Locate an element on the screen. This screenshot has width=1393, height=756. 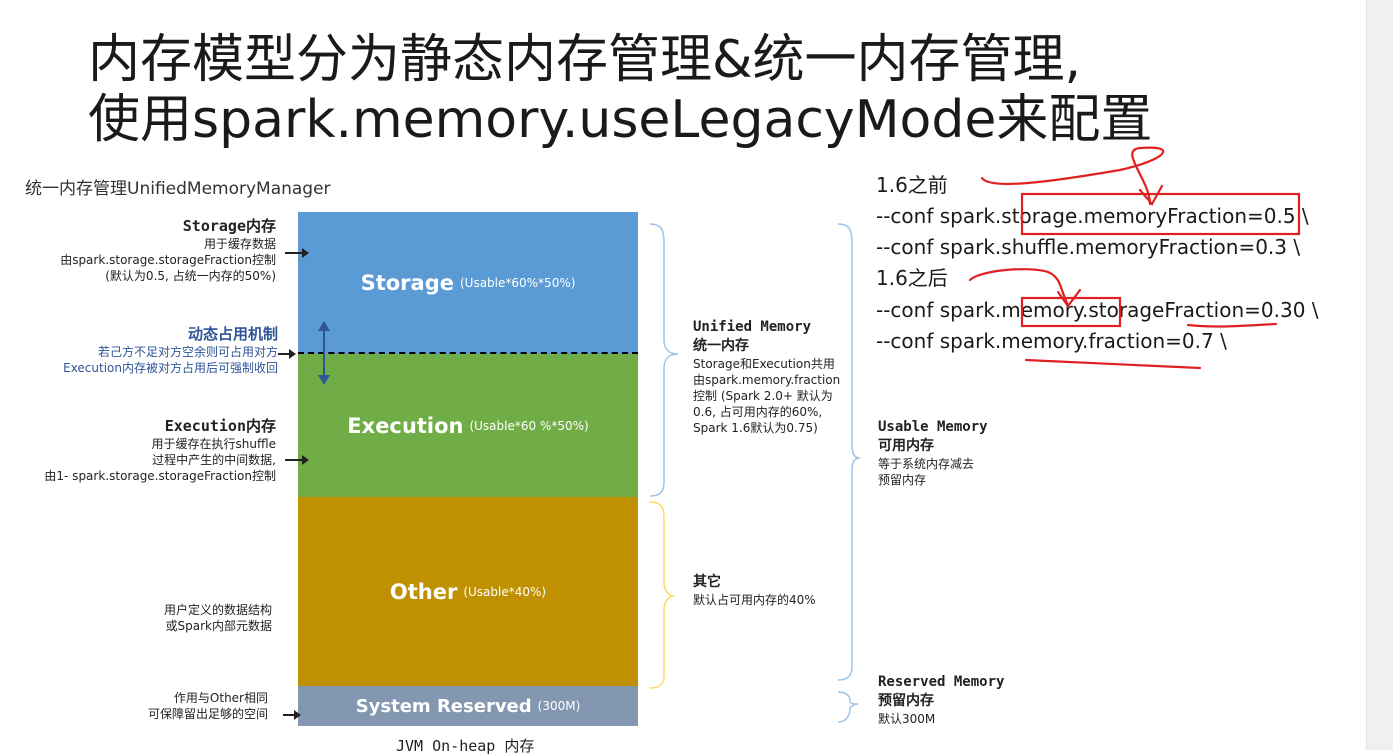
usable-memory-brace is located at coordinates (849, 452).